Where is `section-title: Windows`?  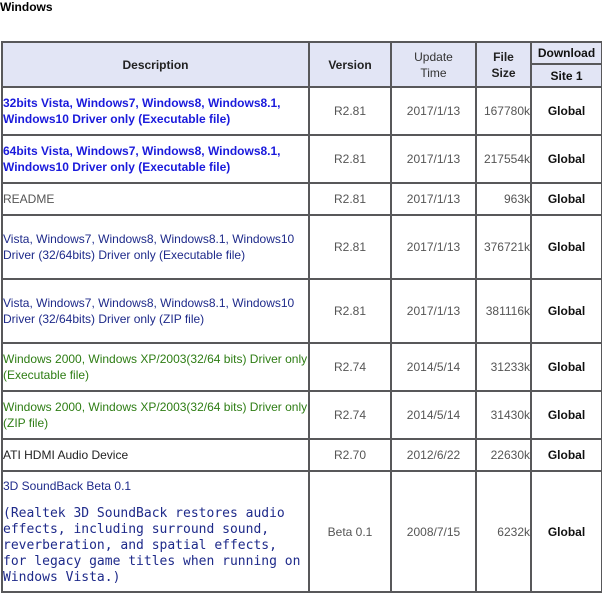
section-title: Windows is located at coordinates (26, 7).